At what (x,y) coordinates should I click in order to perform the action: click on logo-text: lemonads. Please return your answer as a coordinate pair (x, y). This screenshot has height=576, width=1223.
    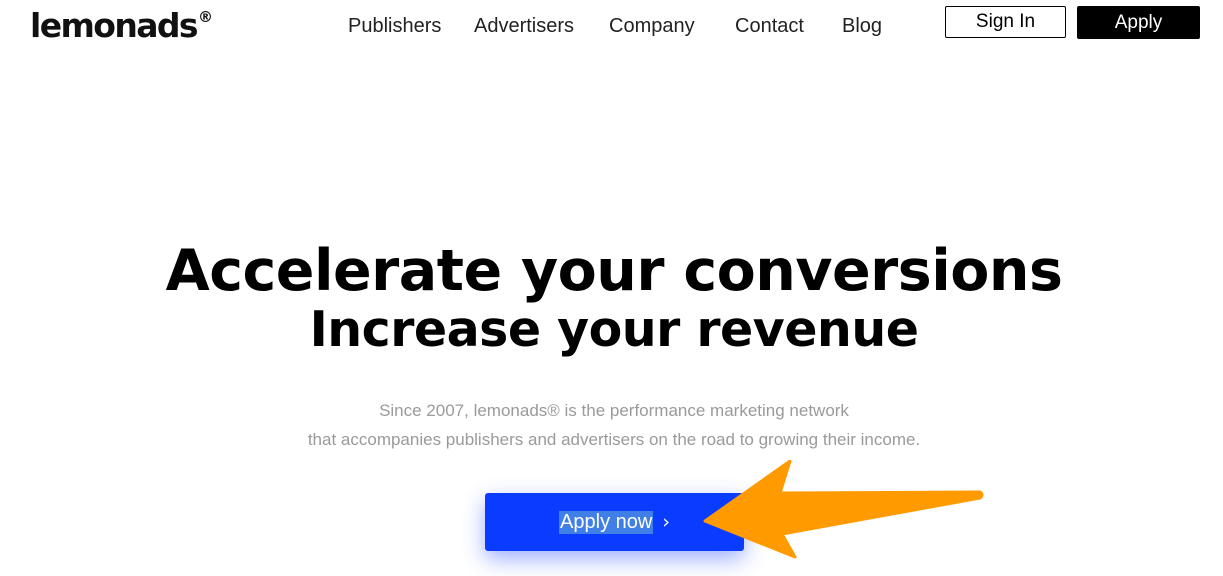
    Looking at the image, I should click on (114, 25).